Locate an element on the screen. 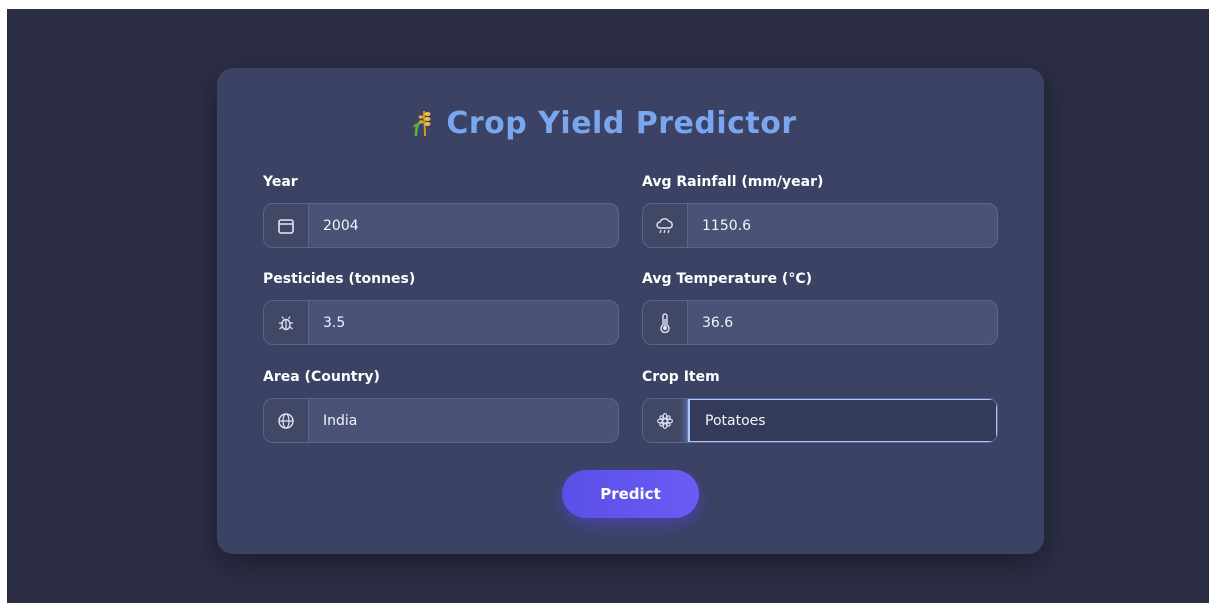  pesticides-field: Pesticides (tonnes) is located at coordinates (441, 307).